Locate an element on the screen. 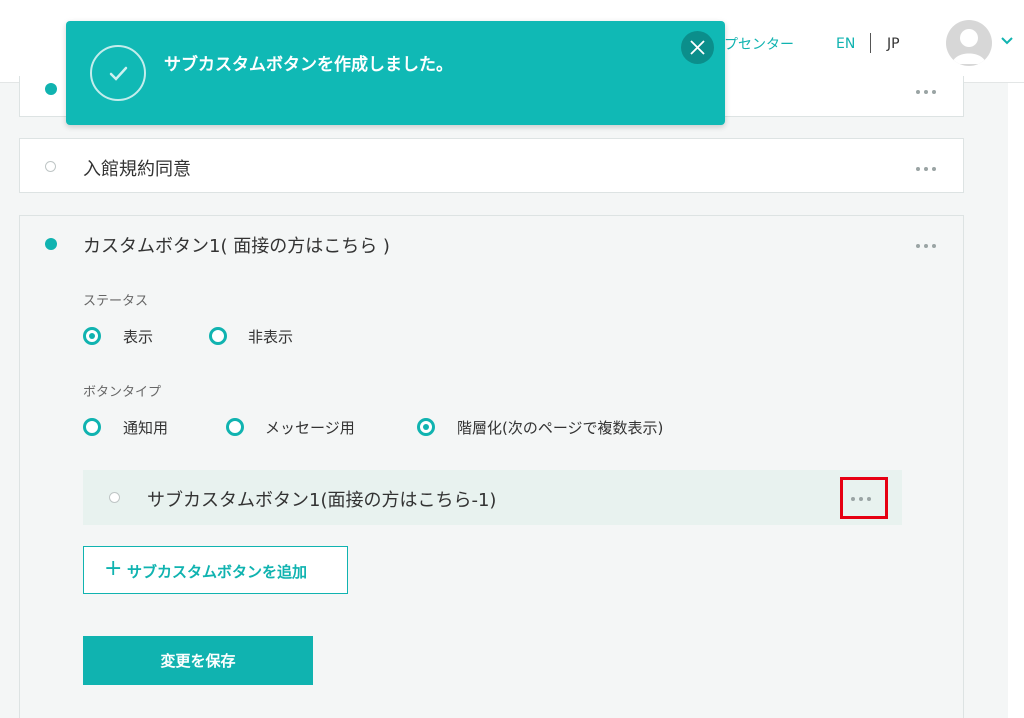  chevron-down-icon is located at coordinates (1007, 41).